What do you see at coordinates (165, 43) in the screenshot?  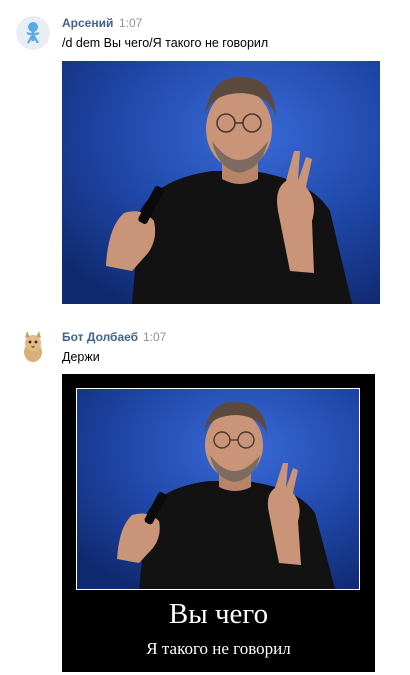 I see `message-text: /d dem Вы чего/Я такого не говорил` at bounding box center [165, 43].